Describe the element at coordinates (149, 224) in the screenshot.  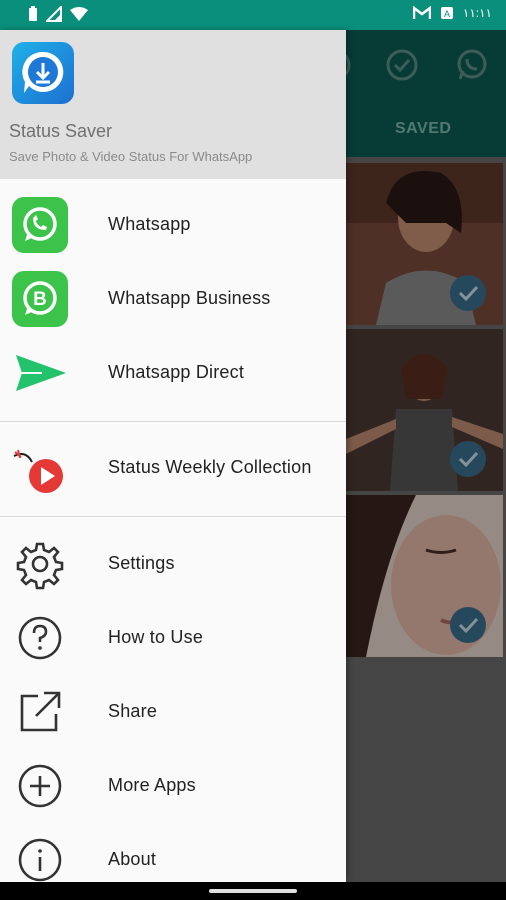
I see `menu-item-label: Whatsapp` at that location.